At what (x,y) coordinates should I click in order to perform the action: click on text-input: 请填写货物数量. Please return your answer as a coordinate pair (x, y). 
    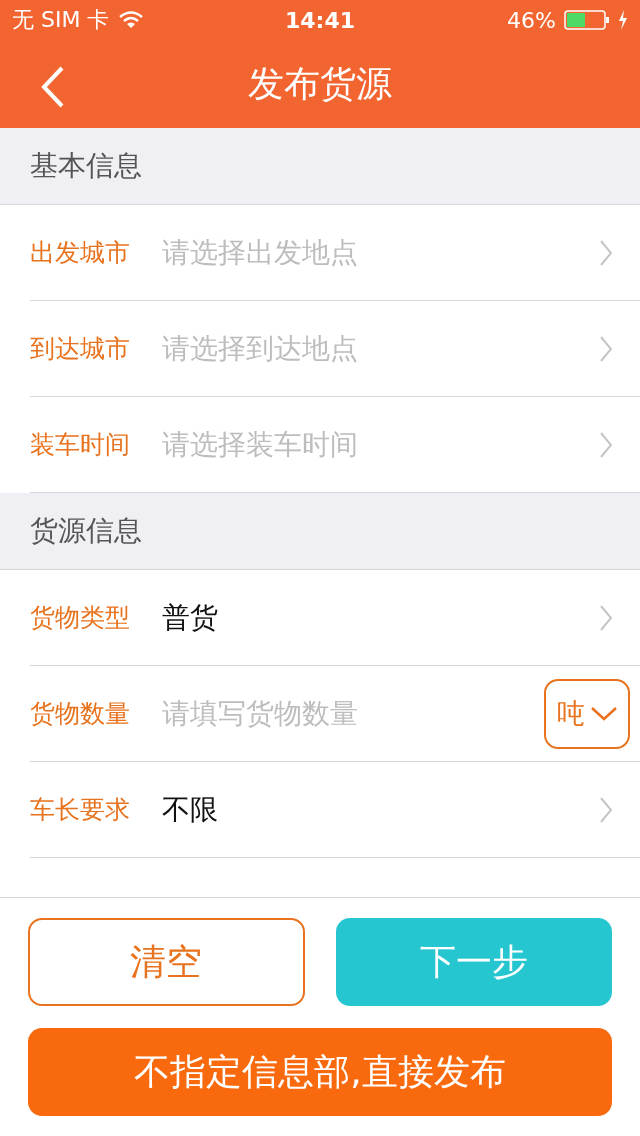
    Looking at the image, I should click on (353, 713).